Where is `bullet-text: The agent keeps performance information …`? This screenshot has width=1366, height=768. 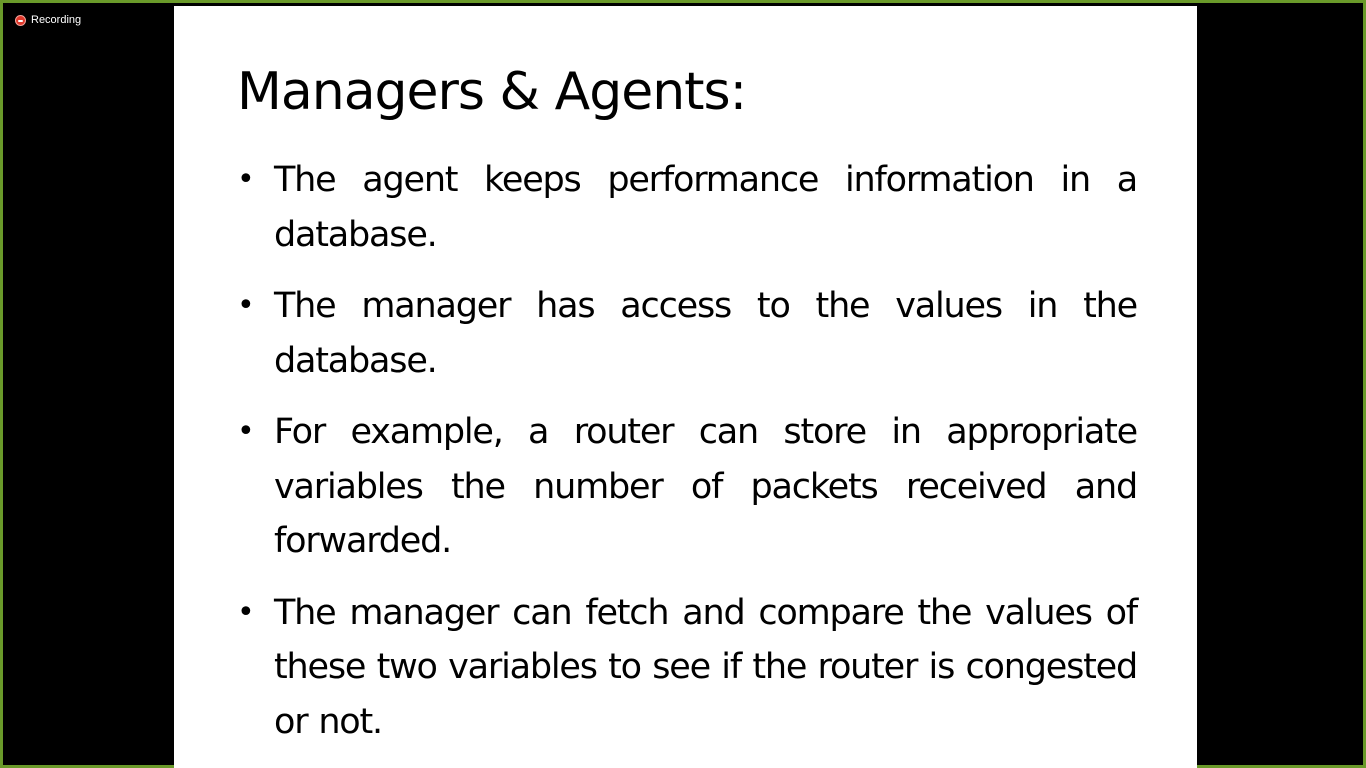
bullet-text: The agent keeps performance information … is located at coordinates (706, 207).